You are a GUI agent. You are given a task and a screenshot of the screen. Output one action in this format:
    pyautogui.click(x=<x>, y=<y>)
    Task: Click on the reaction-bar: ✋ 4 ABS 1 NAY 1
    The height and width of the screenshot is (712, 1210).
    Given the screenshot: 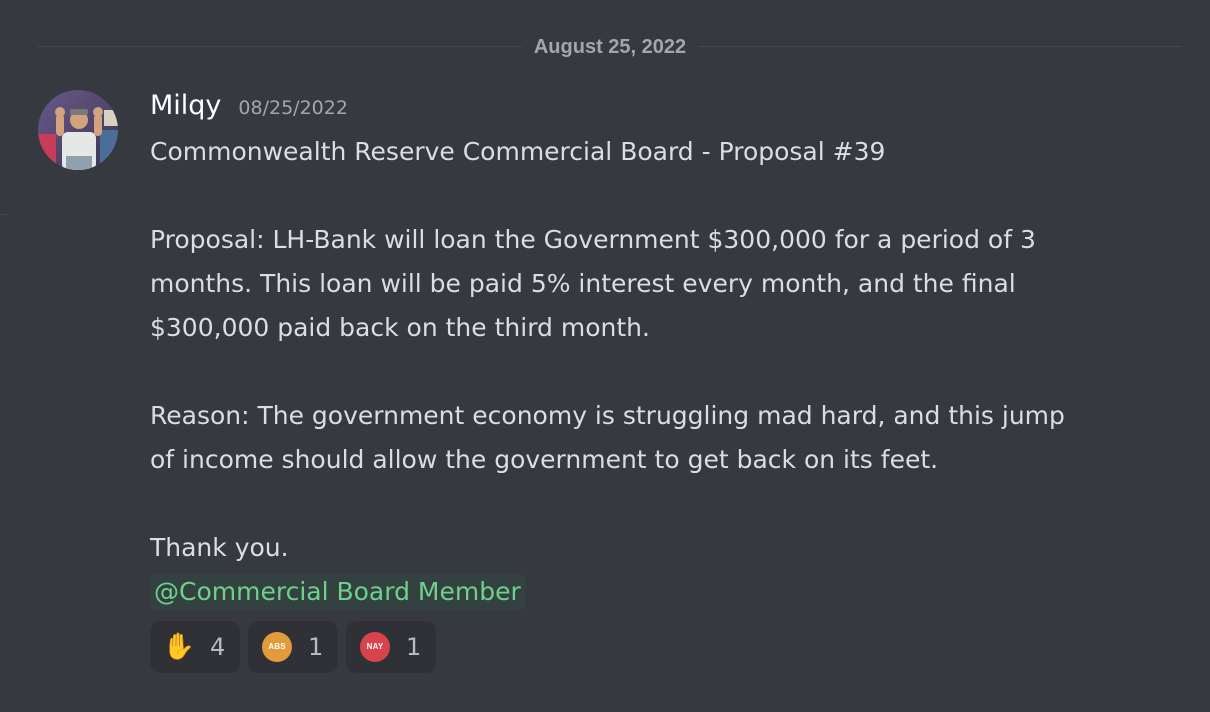 What is the action you would take?
    pyautogui.click(x=650, y=647)
    